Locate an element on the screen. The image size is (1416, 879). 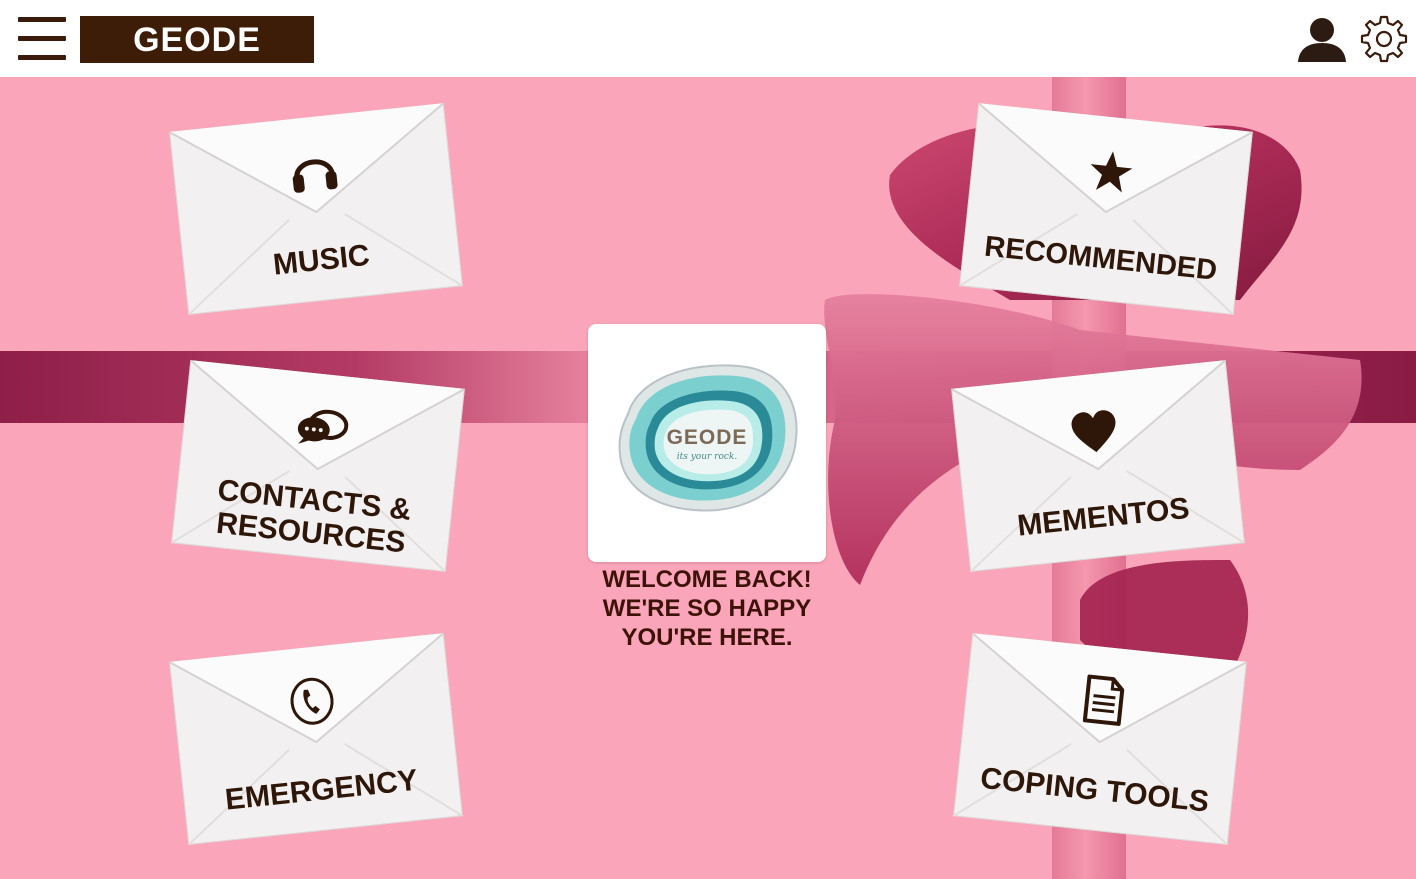
user-profile-icon is located at coordinates (1322, 39).